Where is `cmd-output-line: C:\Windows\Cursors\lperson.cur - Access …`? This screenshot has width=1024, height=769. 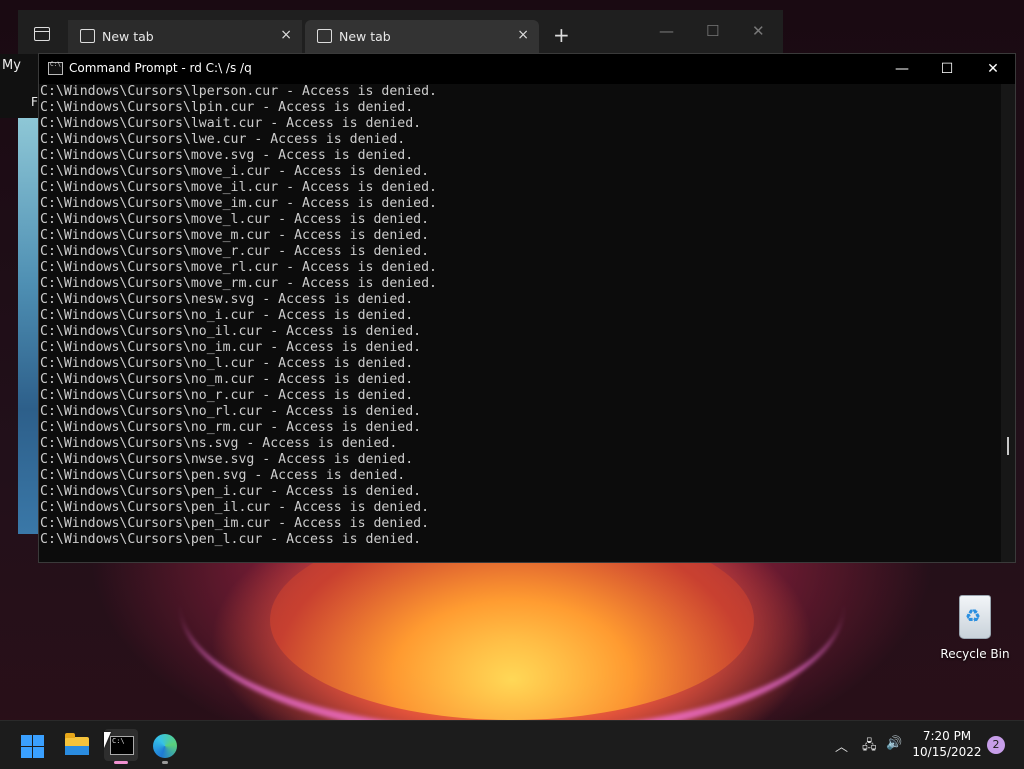 cmd-output-line: C:\Windows\Cursors\lperson.cur - Access … is located at coordinates (238, 91).